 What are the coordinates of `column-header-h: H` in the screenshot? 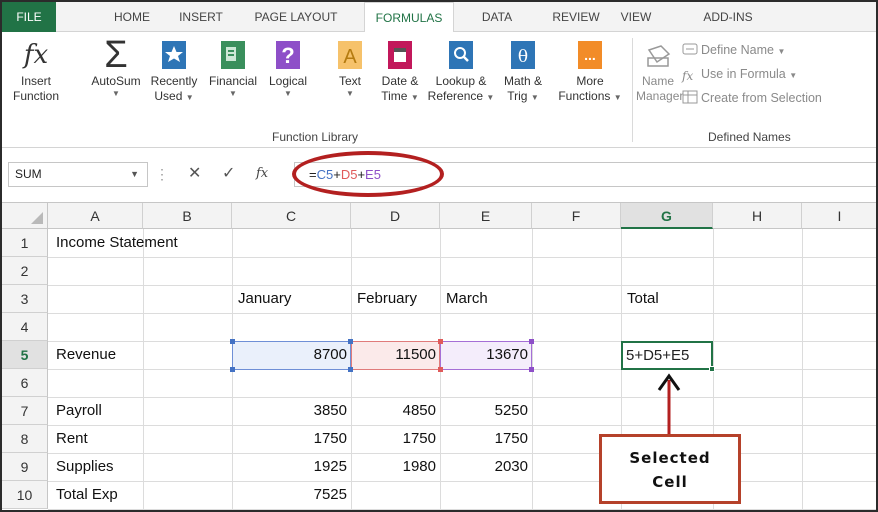 It's located at (757, 216).